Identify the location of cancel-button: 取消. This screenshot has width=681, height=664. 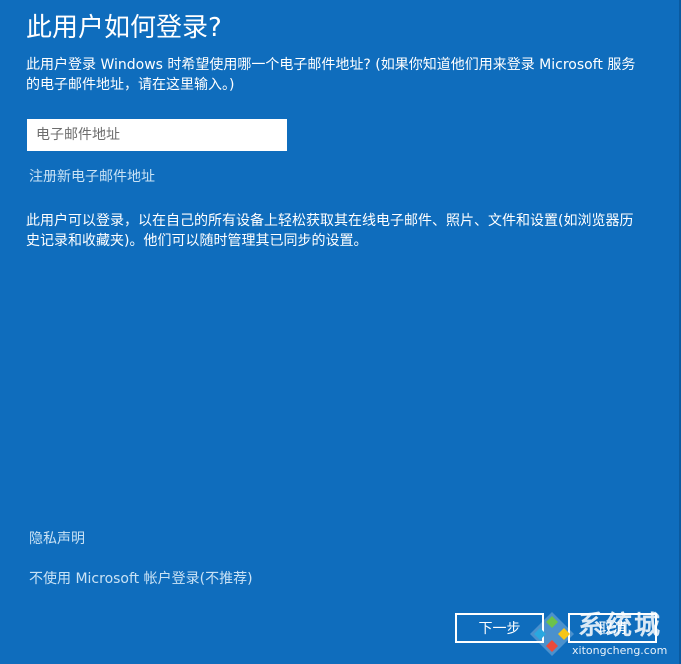
(612, 628).